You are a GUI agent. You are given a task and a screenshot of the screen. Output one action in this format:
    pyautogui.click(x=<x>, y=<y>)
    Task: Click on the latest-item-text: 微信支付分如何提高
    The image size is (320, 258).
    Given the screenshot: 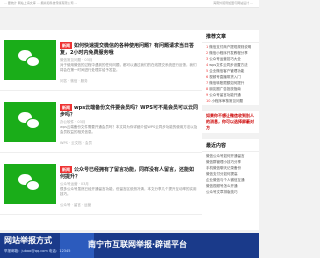 What is the action you would take?
    pyautogui.click(x=222, y=174)
    